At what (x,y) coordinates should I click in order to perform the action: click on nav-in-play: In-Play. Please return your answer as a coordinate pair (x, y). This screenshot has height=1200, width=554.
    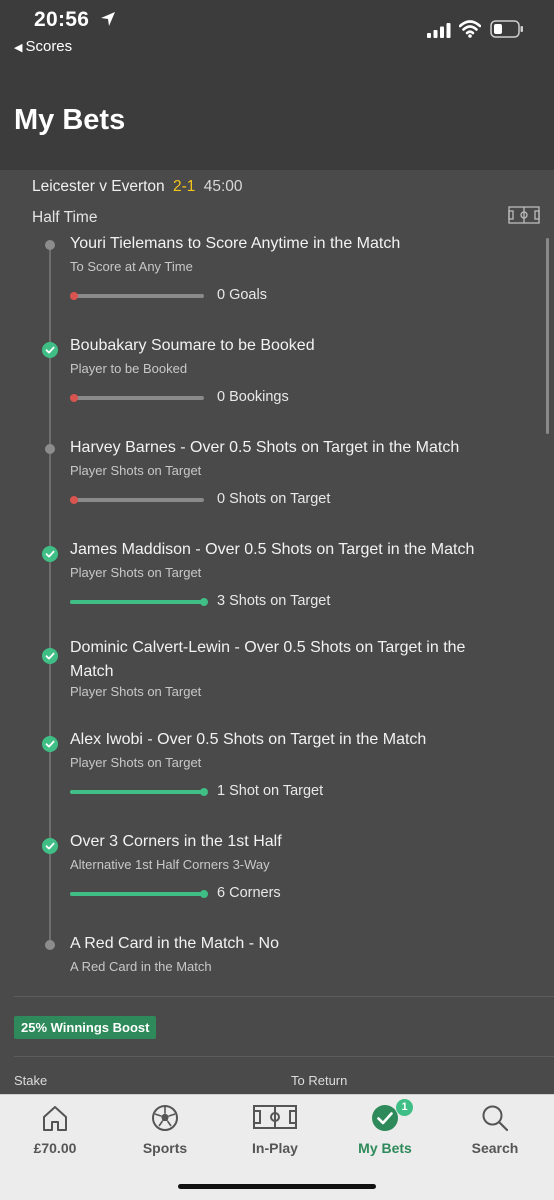
    Looking at the image, I should click on (275, 1131).